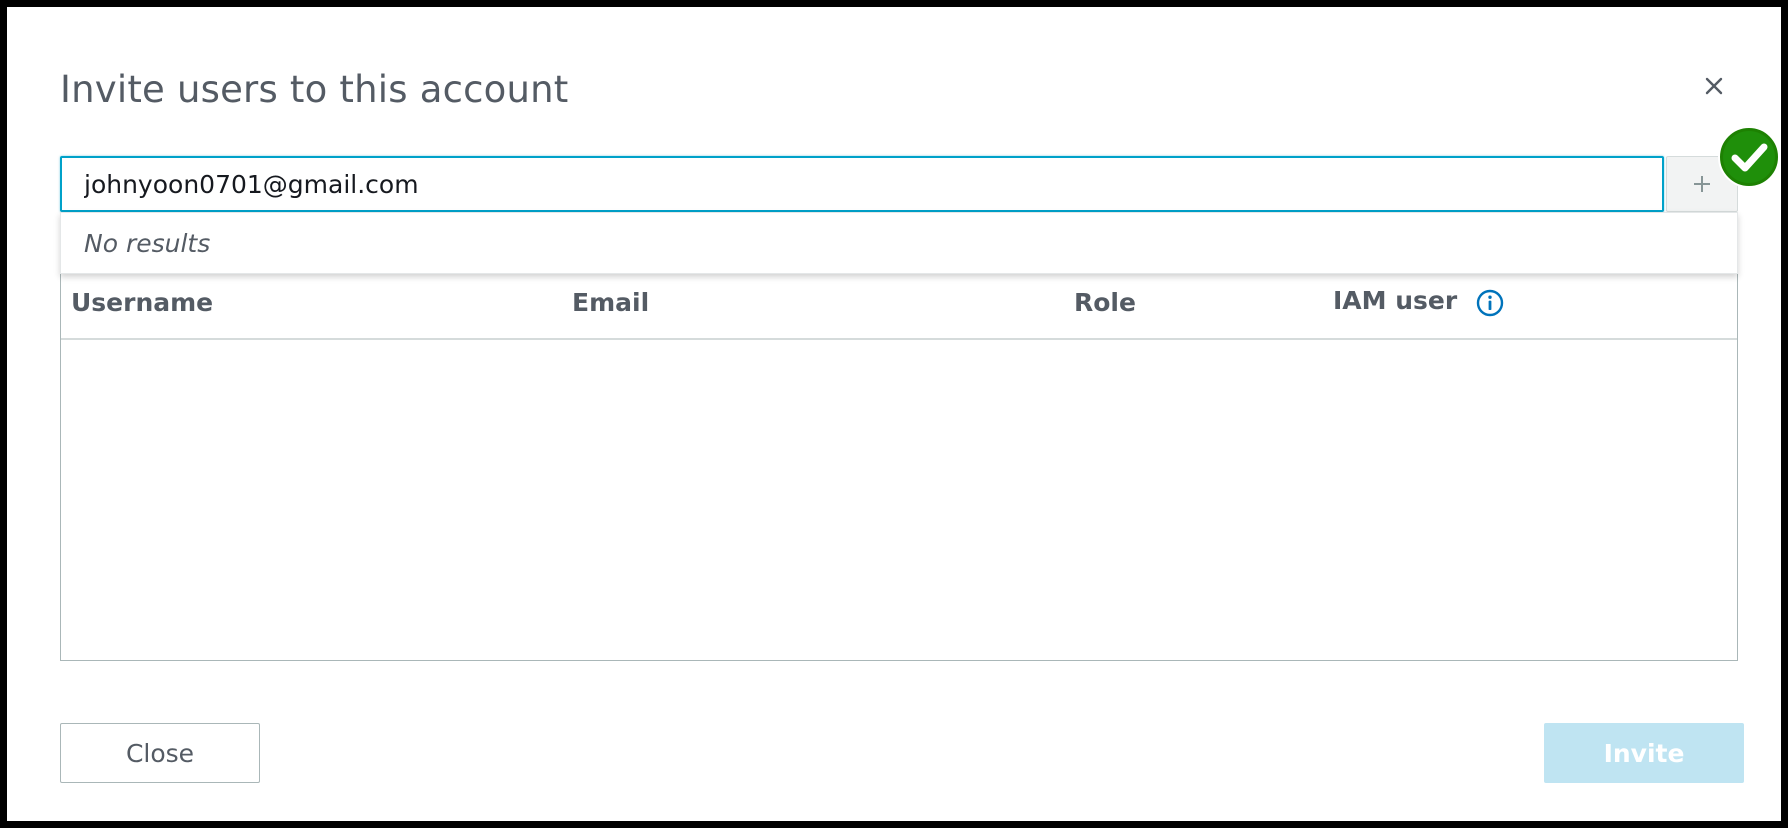 The image size is (1788, 828). Describe the element at coordinates (1105, 302) in the screenshot. I see `column-header-role: Role` at that location.